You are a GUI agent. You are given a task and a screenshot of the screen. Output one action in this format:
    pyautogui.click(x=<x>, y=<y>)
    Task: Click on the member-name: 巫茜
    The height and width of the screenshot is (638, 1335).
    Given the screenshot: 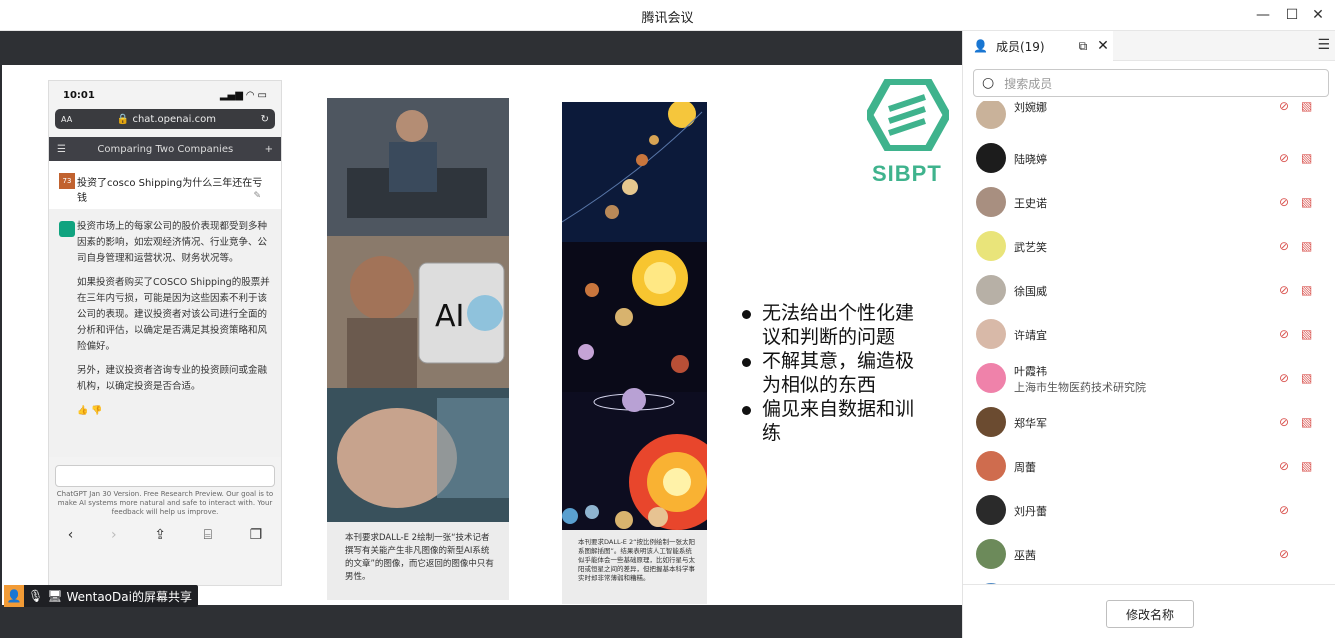 What is the action you would take?
    pyautogui.click(x=1025, y=555)
    